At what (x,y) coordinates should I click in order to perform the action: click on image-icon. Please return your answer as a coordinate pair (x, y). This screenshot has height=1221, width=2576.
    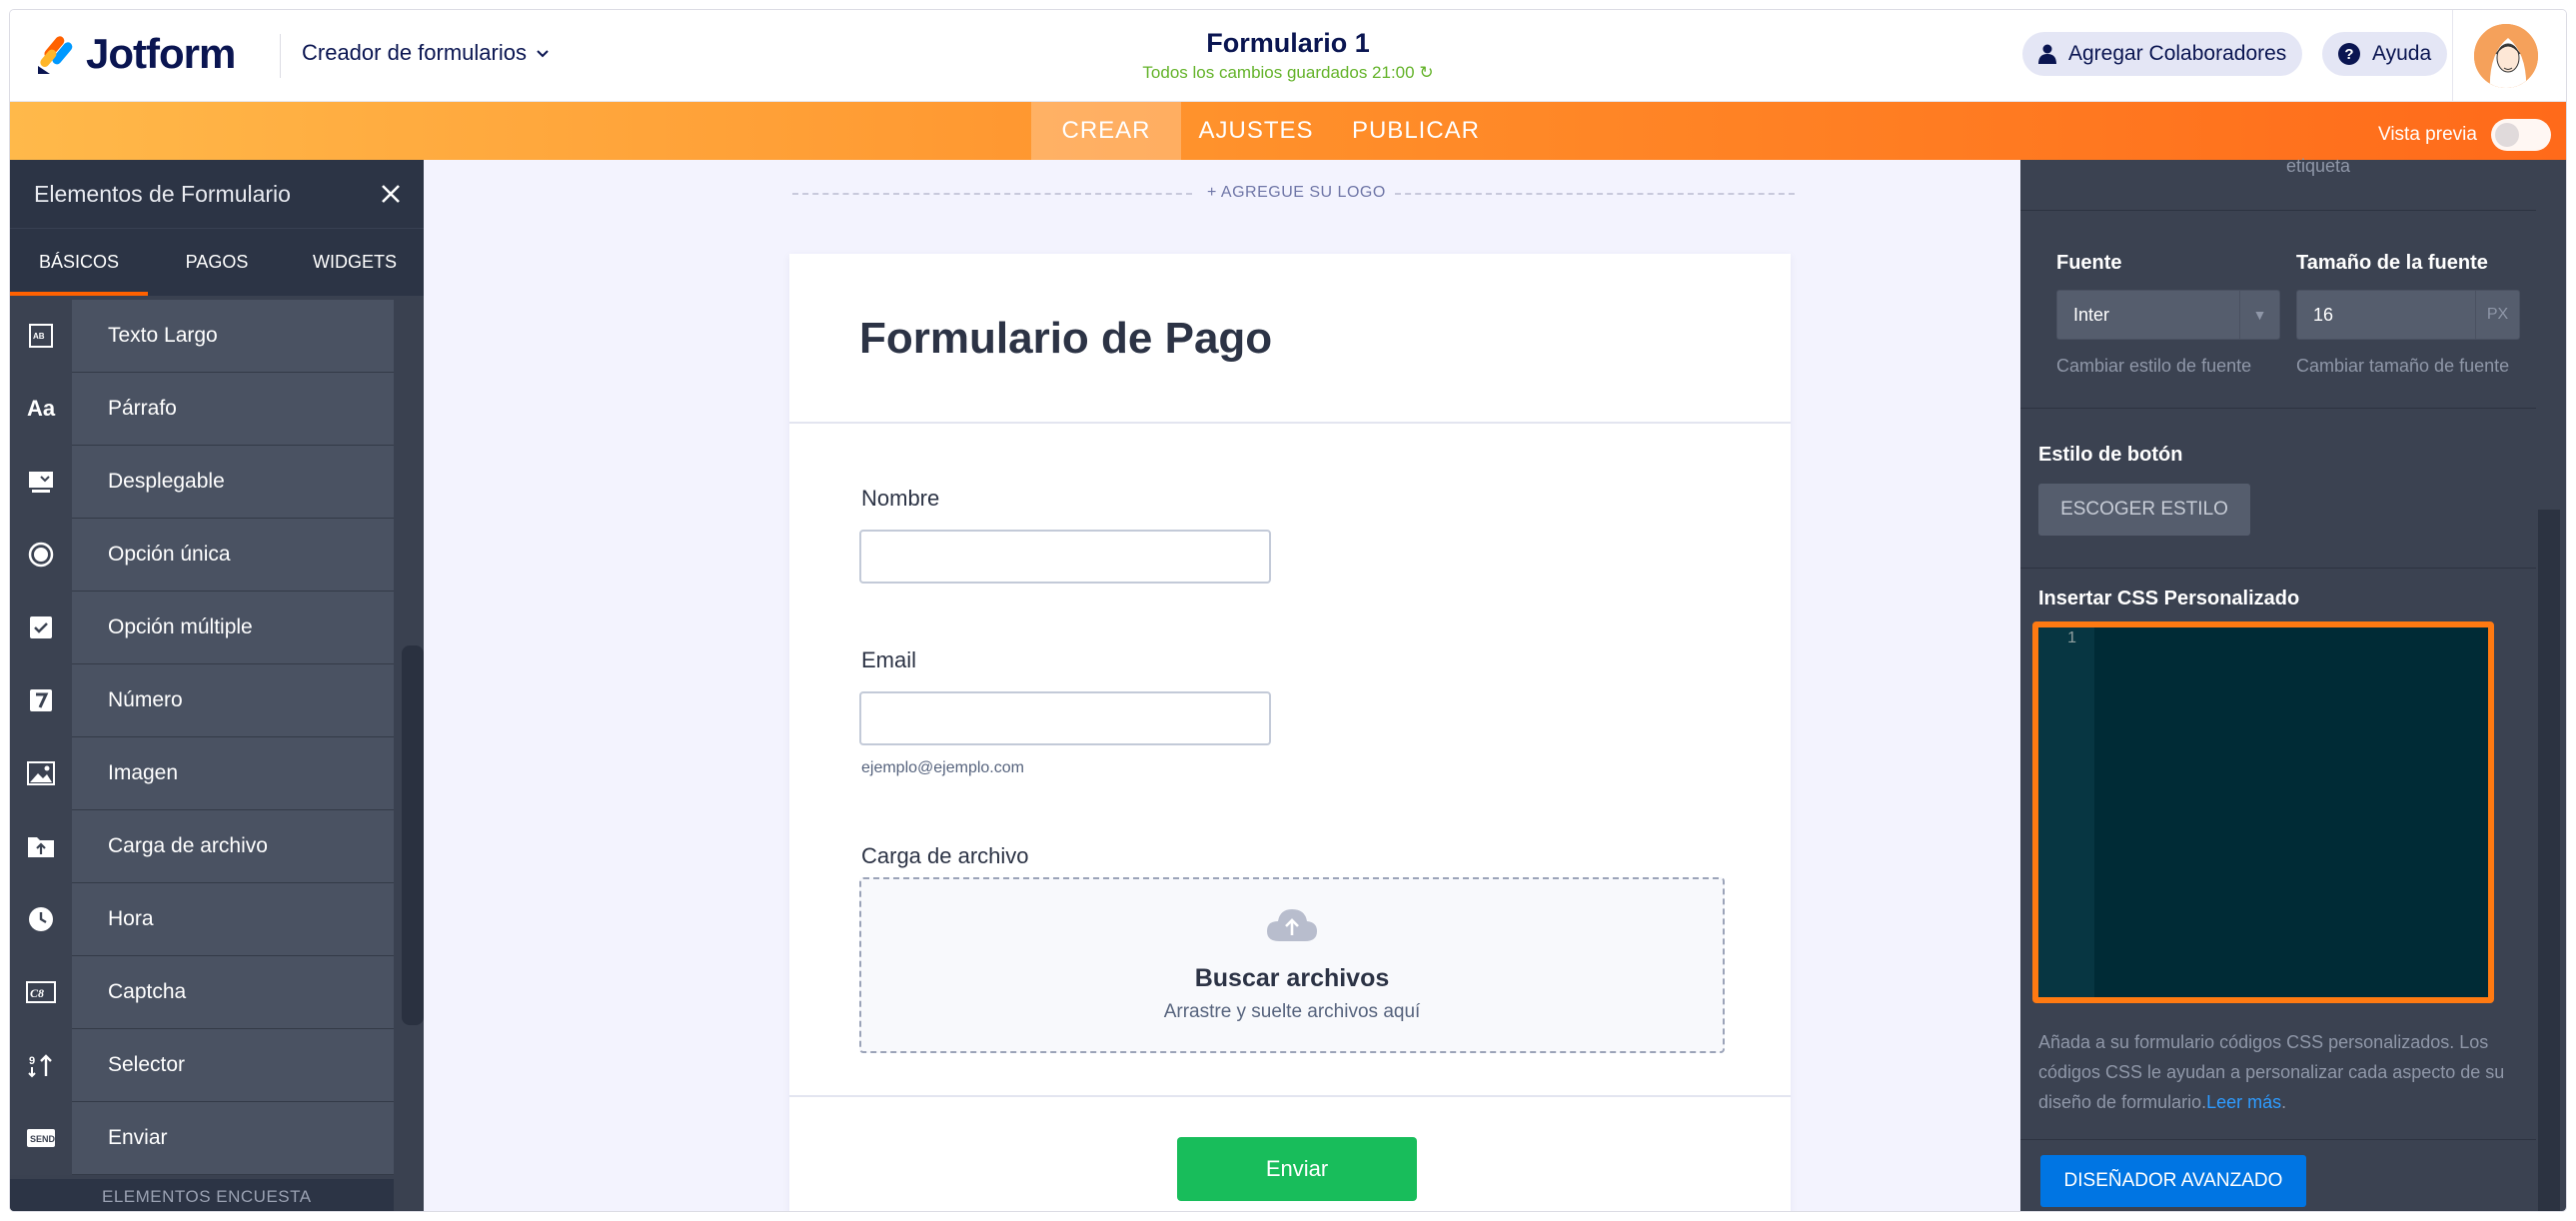
    Looking at the image, I should click on (41, 773).